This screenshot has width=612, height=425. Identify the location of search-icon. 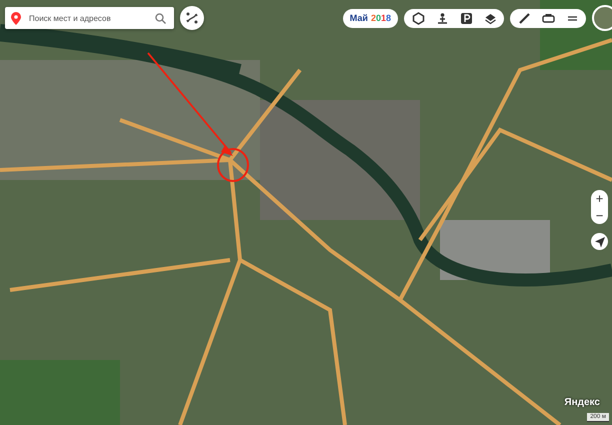
(160, 18).